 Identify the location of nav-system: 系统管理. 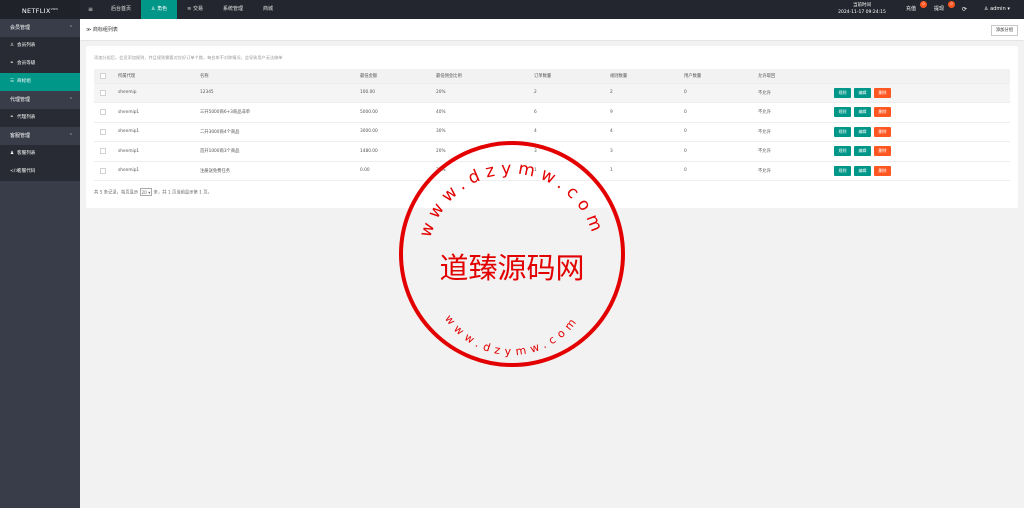
(233, 9).